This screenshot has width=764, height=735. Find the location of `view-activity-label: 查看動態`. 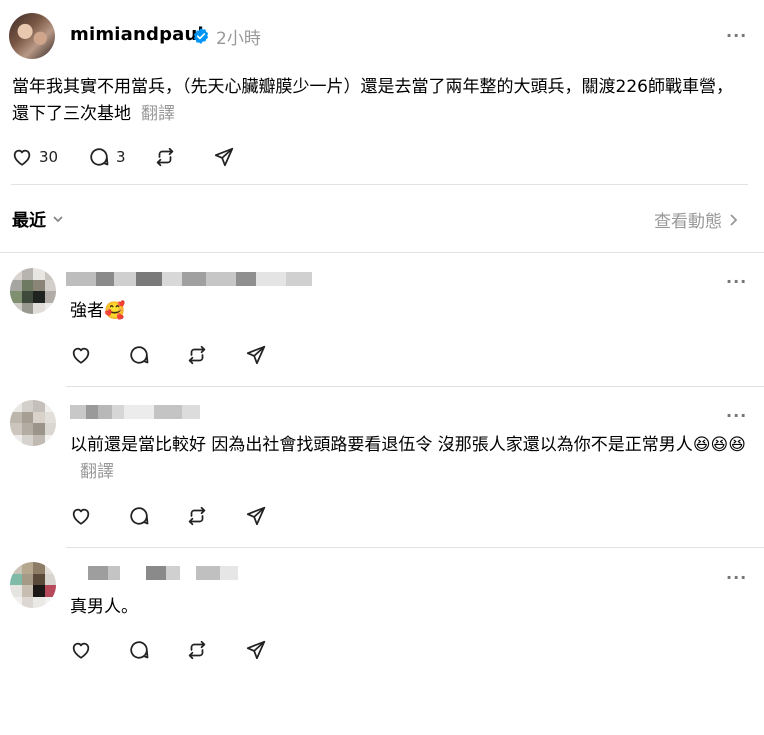

view-activity-label: 查看動態 is located at coordinates (688, 222).